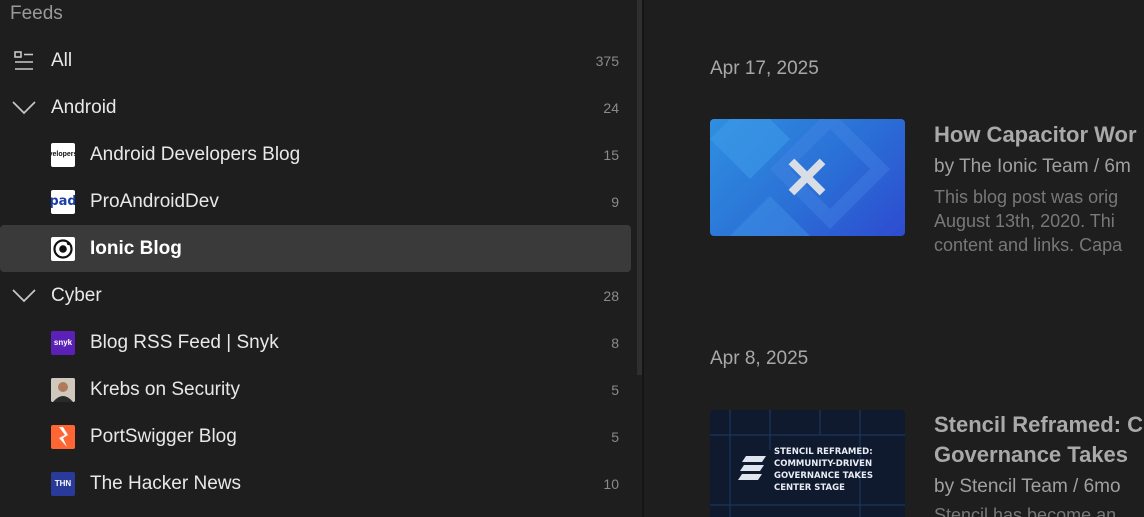  I want to click on feed-label: ProAndroidDev, so click(154, 201).